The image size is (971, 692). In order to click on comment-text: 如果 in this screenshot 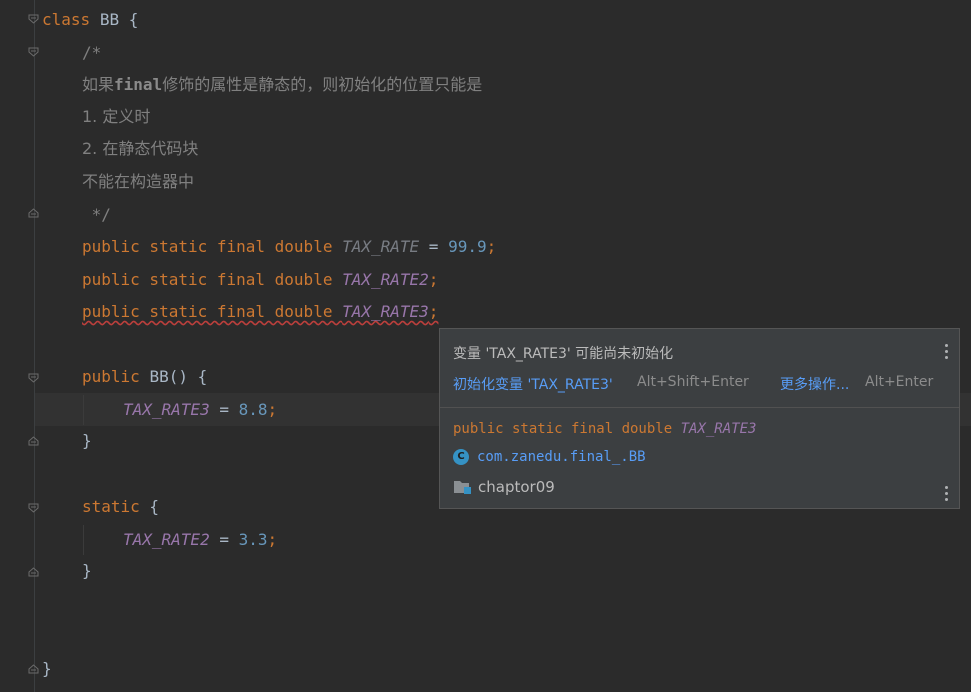, I will do `click(98, 84)`.